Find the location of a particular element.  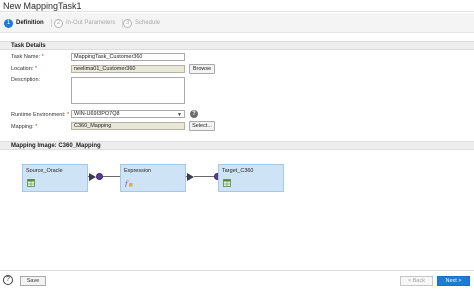

header-value: C360_Mapping is located at coordinates (79, 146).